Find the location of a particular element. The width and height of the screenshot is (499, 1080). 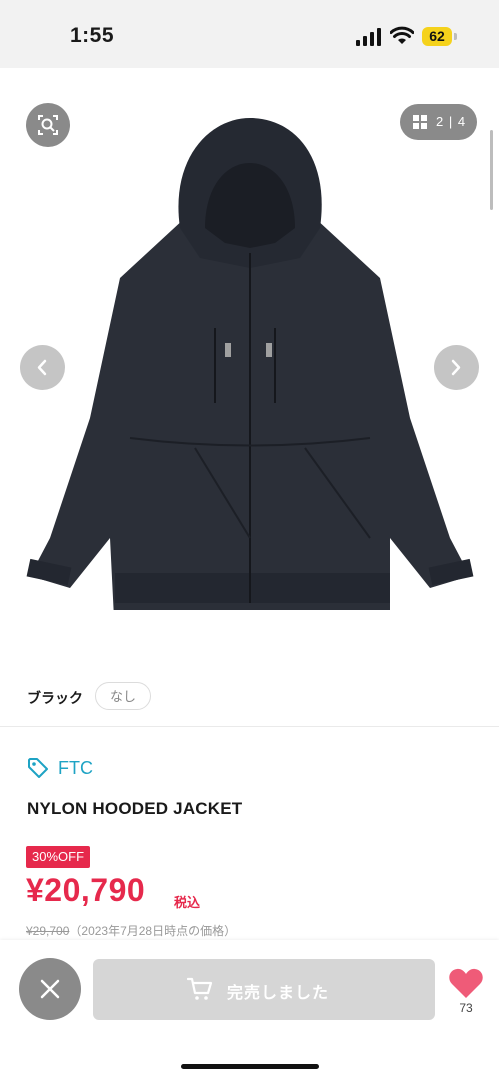

original-price-note: （2023年7月28日時点の価格） is located at coordinates (153, 931).